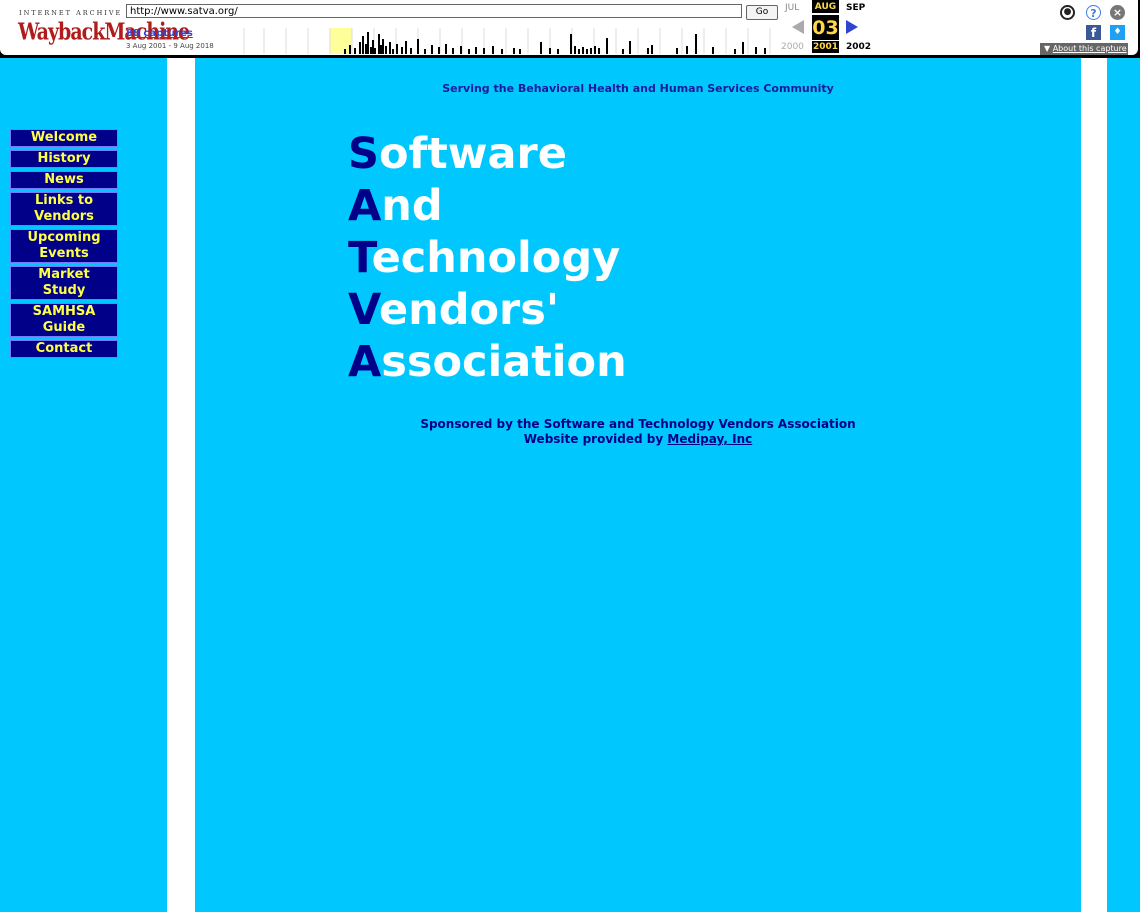 This screenshot has width=1140, height=912. I want to click on nav-item-welcome: Welcome, so click(64, 138).